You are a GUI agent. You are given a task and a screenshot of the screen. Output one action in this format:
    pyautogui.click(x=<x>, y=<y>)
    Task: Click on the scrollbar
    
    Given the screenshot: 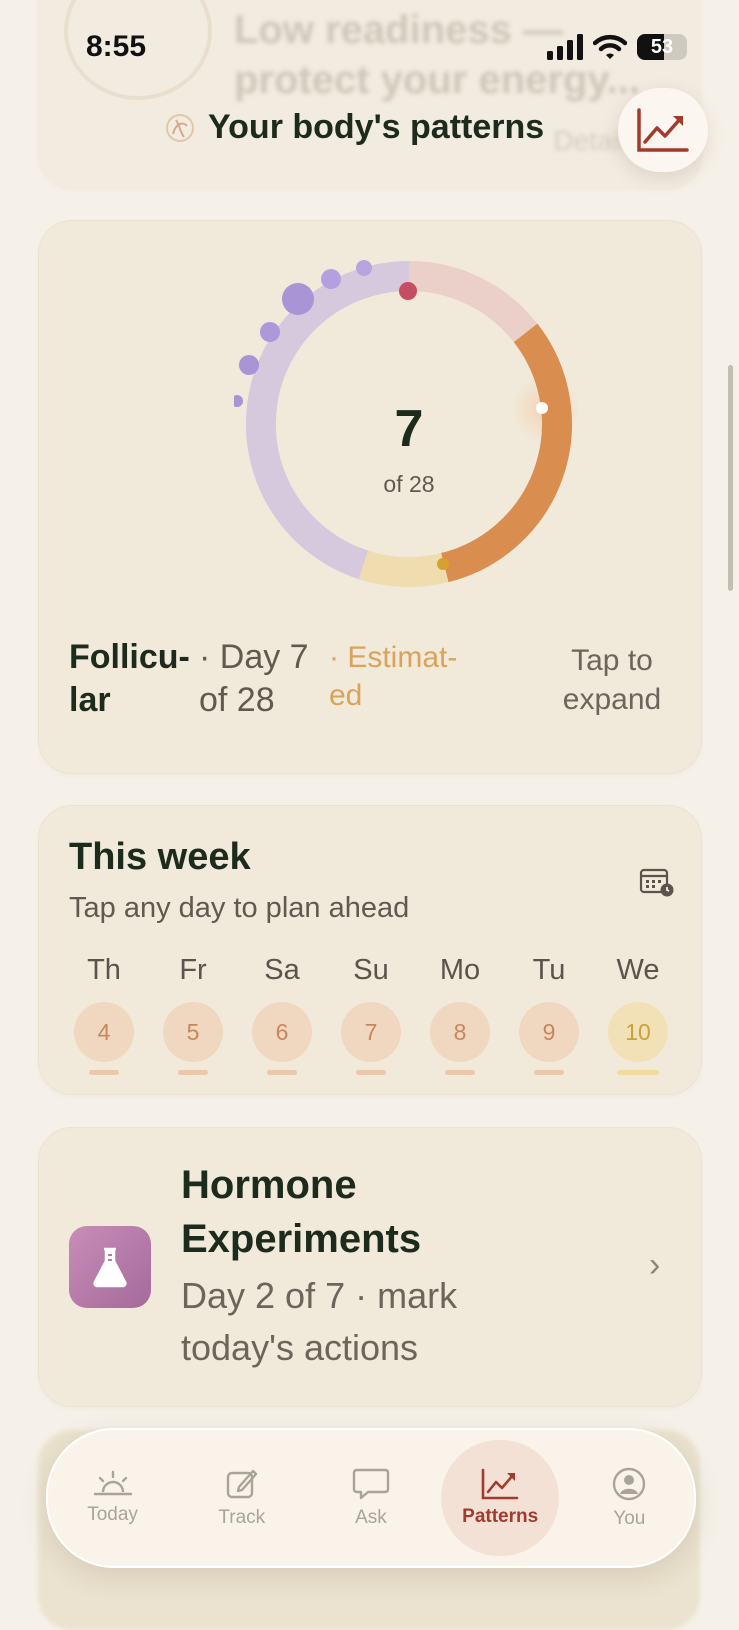 What is the action you would take?
    pyautogui.click(x=730, y=478)
    